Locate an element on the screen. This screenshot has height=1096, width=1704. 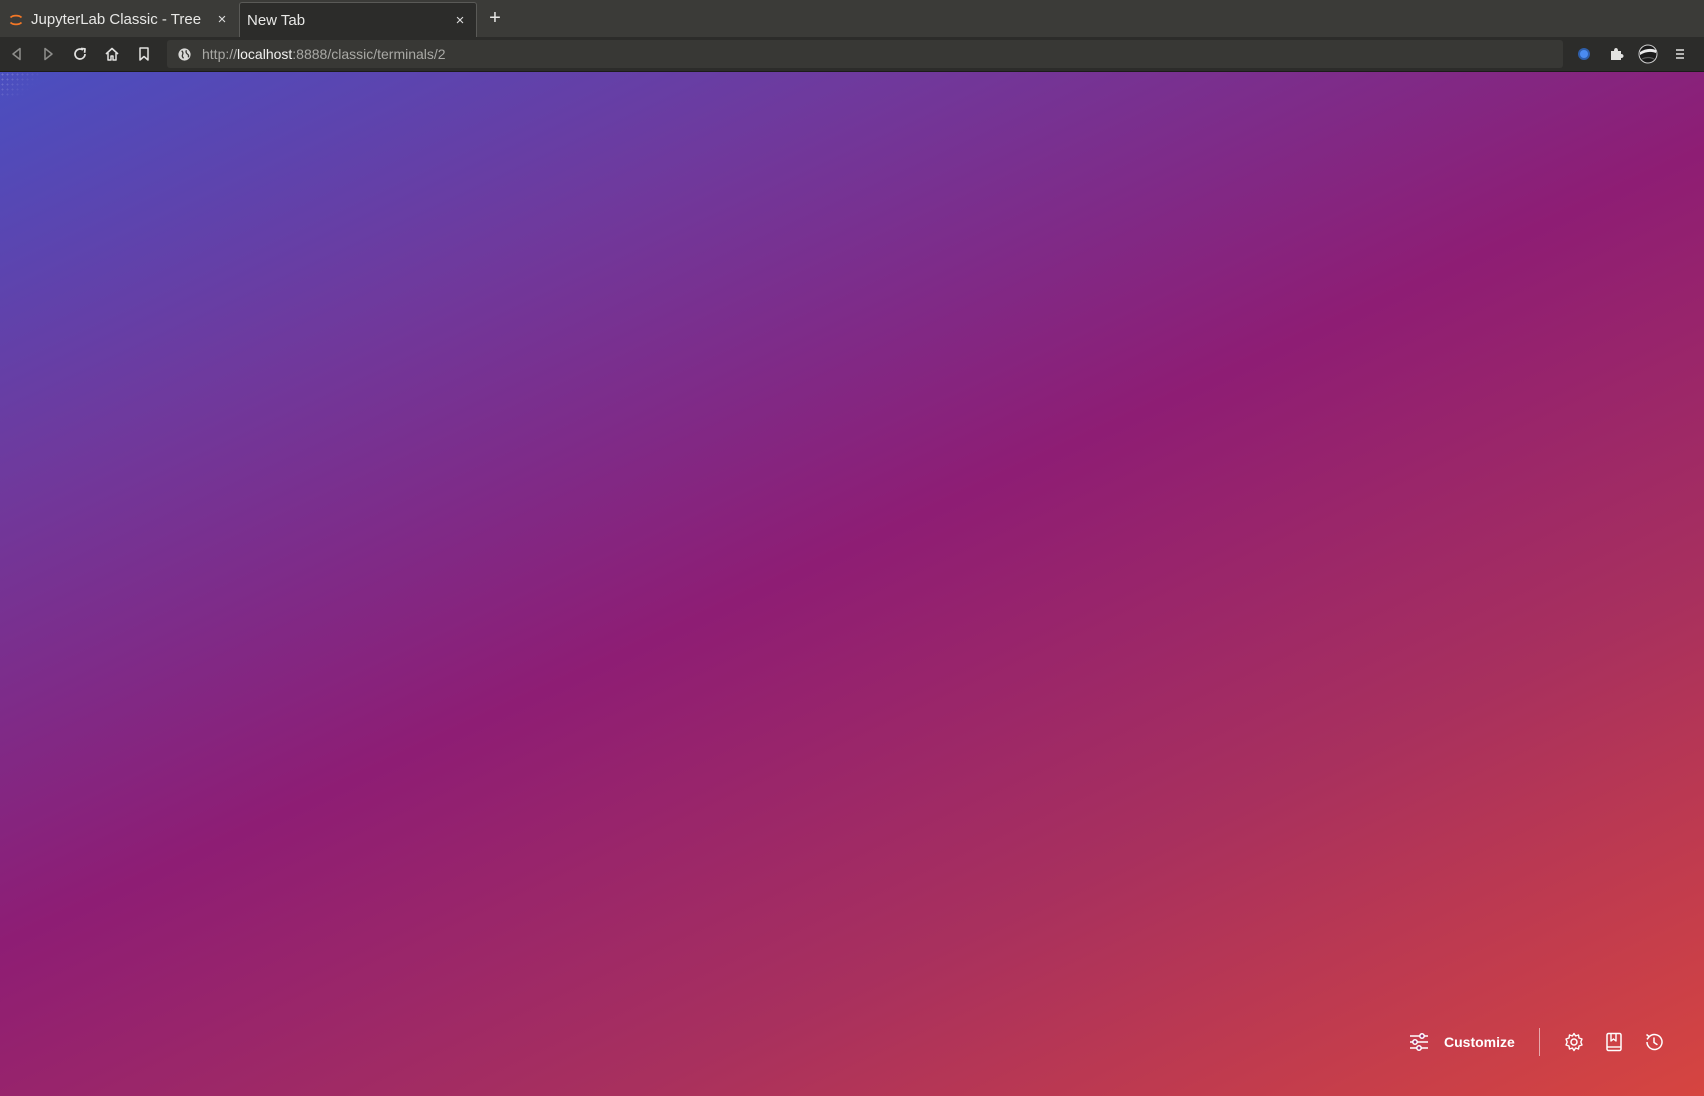
bookmark-book-icon is located at coordinates (1614, 1042).